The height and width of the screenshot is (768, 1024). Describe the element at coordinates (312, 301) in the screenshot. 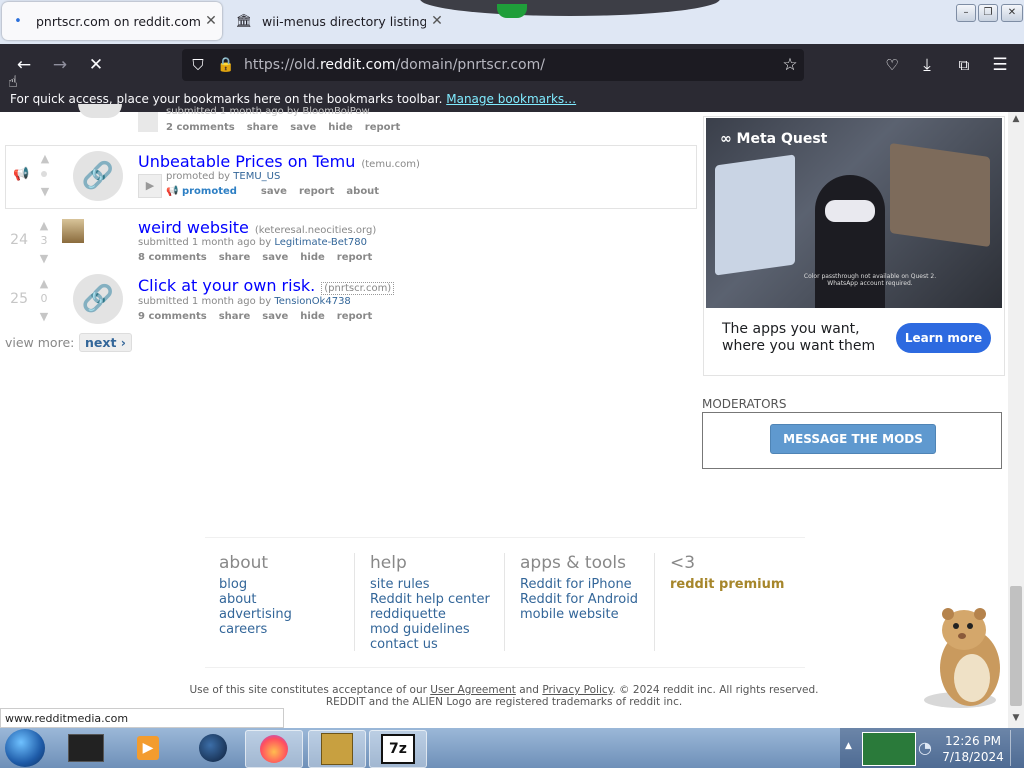

I see `author-link: TensionOk4738` at that location.